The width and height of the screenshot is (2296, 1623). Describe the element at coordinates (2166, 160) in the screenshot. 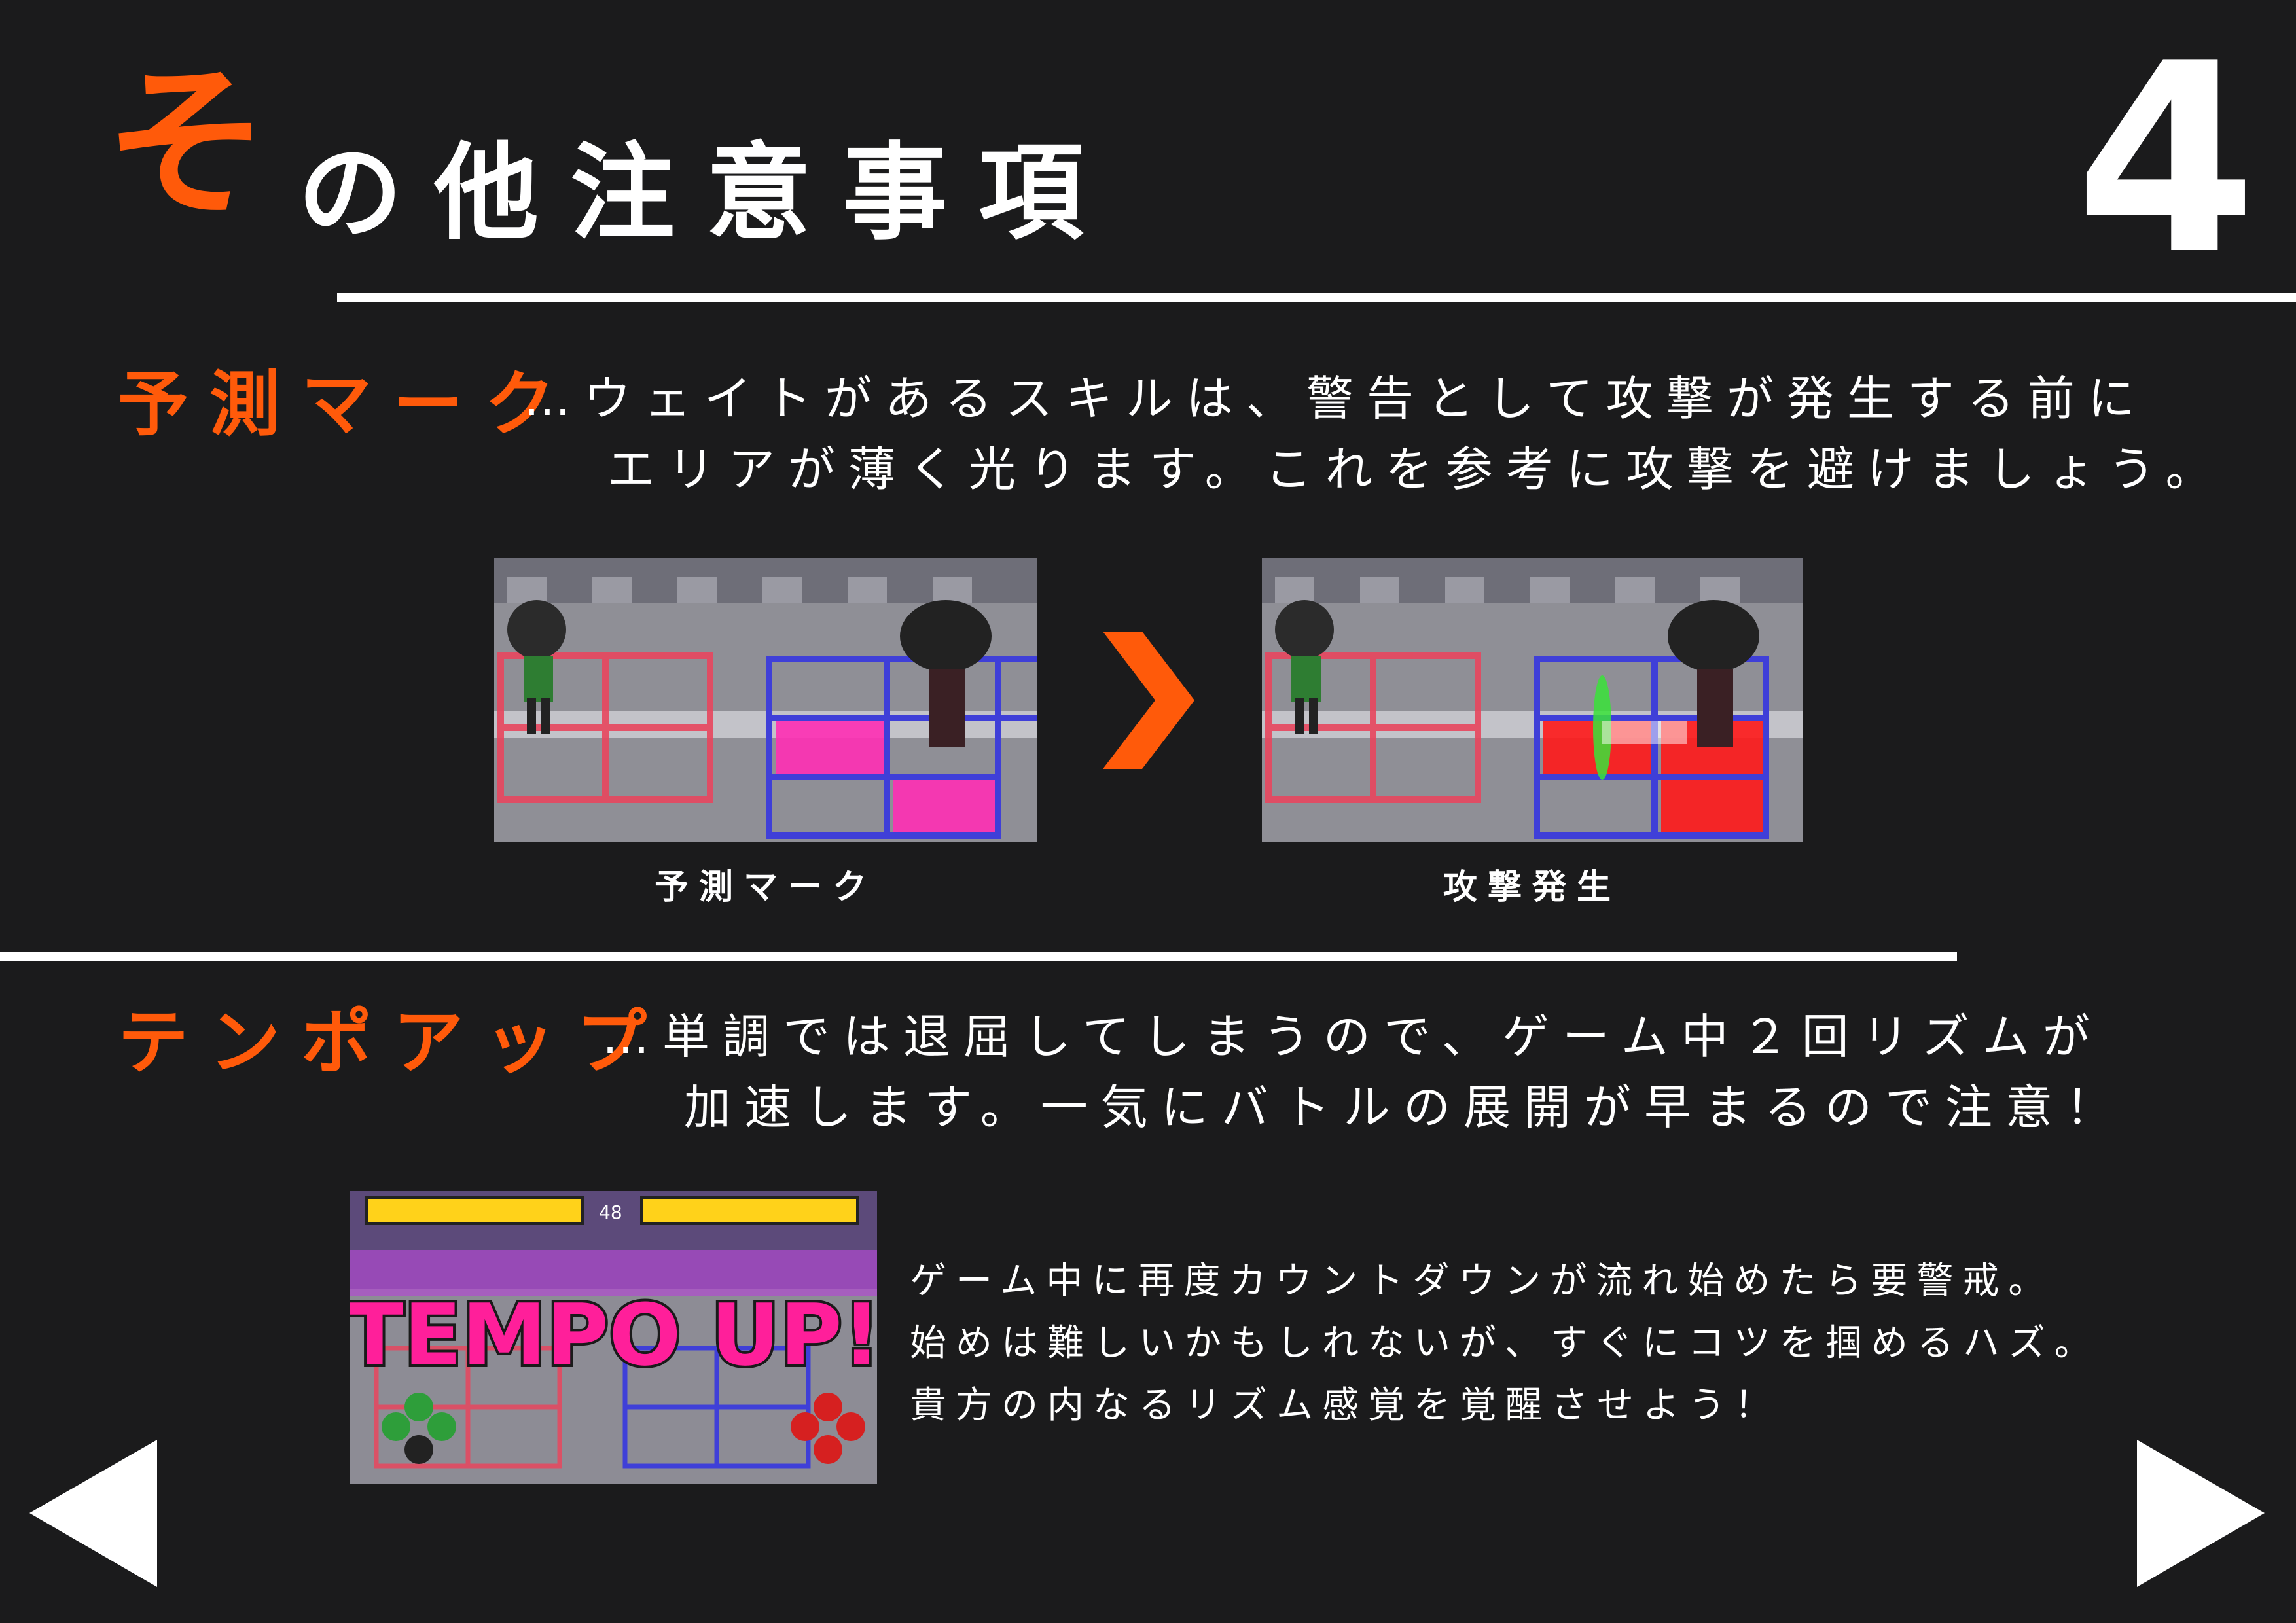

I see `page-number: 4` at that location.